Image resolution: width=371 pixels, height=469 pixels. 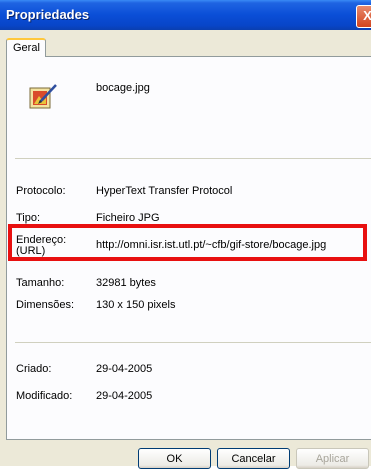 I want to click on dimensions-value: 130 x 150 pixels, so click(x=136, y=305).